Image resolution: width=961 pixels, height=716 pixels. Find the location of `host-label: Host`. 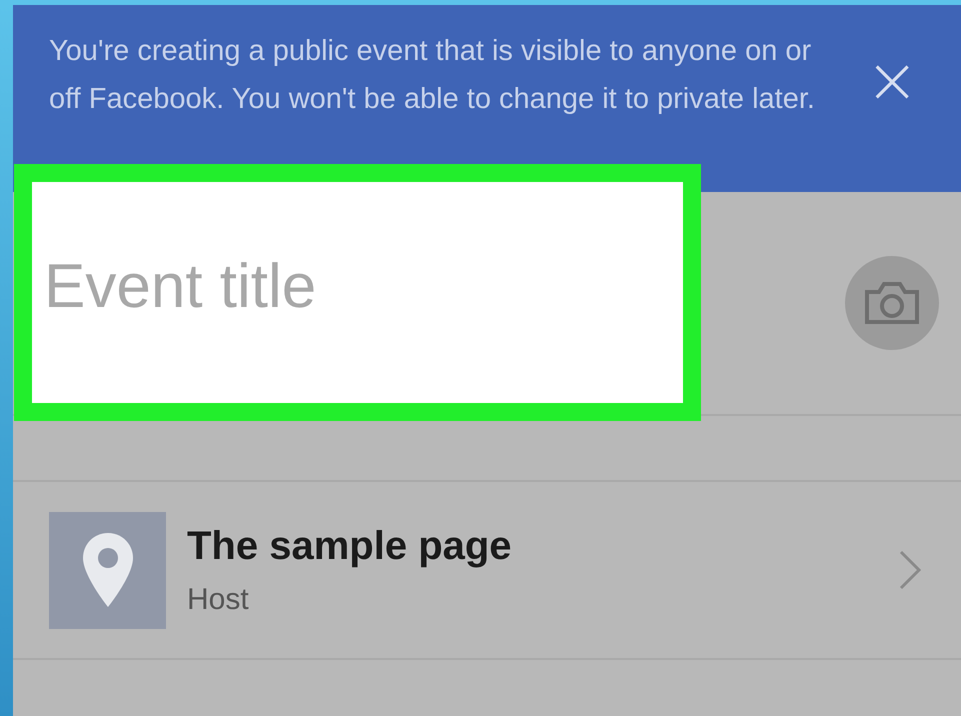

host-label: Host is located at coordinates (218, 599).